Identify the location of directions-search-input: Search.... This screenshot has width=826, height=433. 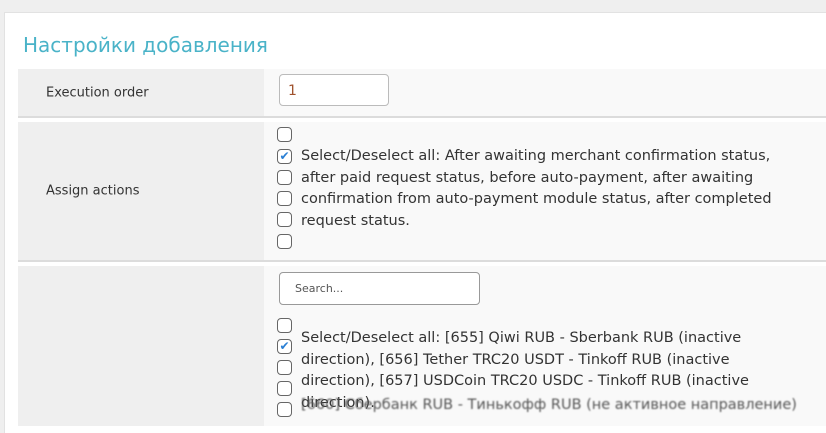
(379, 288).